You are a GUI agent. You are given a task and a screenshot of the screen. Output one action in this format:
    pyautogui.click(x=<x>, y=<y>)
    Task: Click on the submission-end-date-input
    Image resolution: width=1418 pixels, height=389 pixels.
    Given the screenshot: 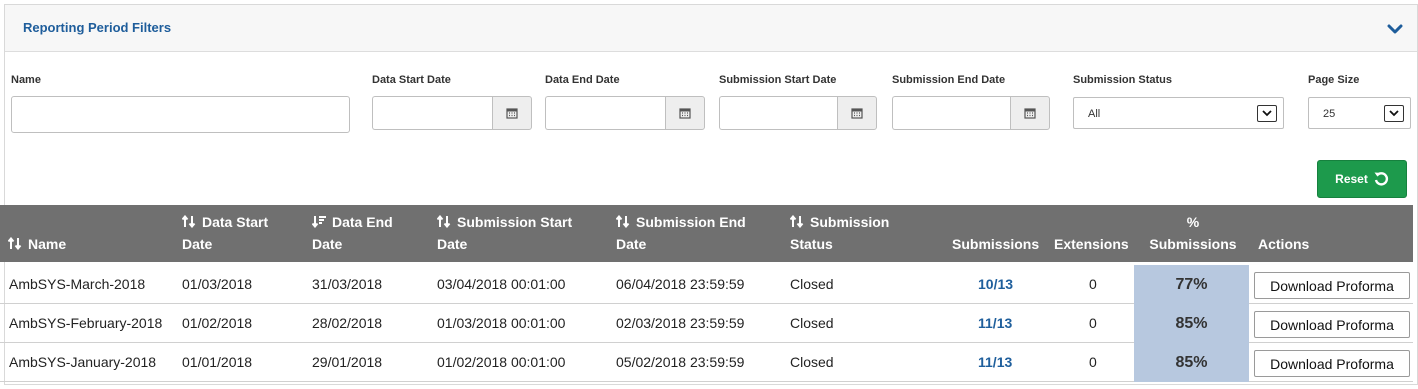 What is the action you would take?
    pyautogui.click(x=951, y=113)
    